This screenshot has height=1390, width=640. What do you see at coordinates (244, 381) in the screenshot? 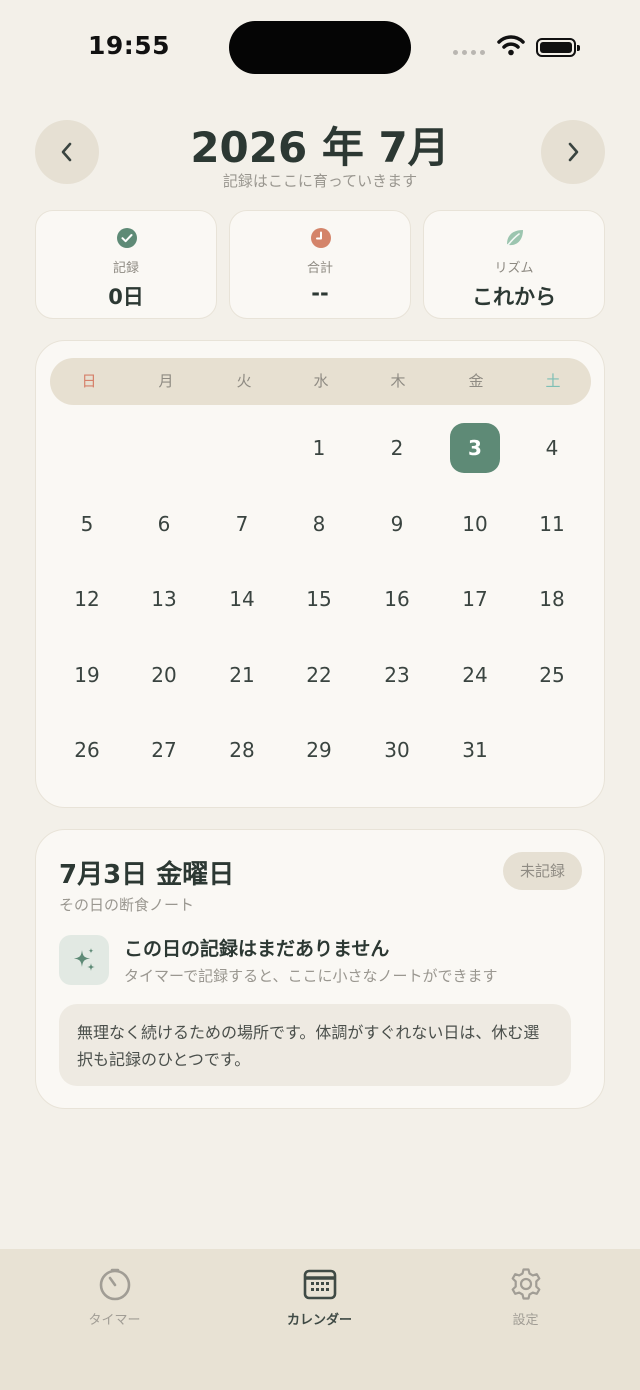
I see `weekday-tue: 火` at bounding box center [244, 381].